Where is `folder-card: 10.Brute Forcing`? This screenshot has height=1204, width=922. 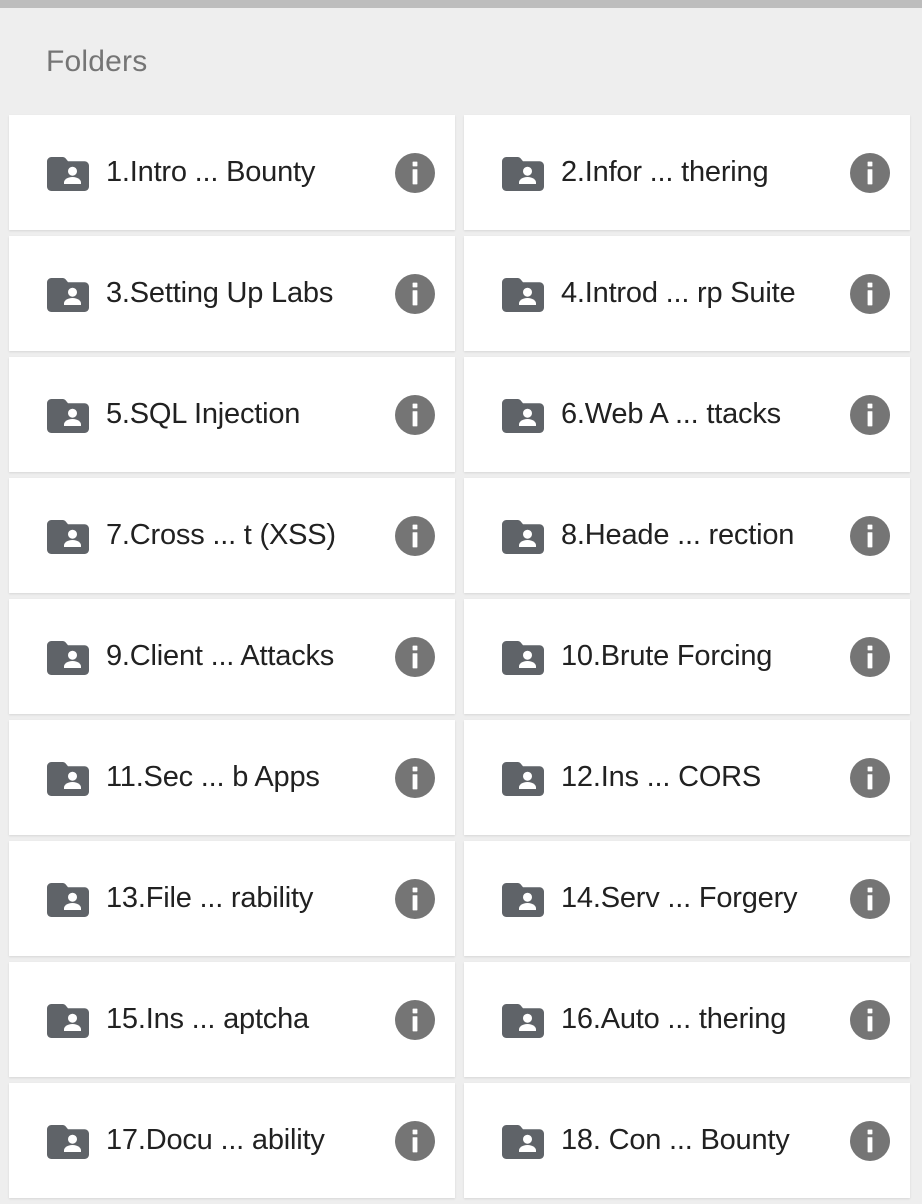
folder-card: 10.Brute Forcing is located at coordinates (687, 656).